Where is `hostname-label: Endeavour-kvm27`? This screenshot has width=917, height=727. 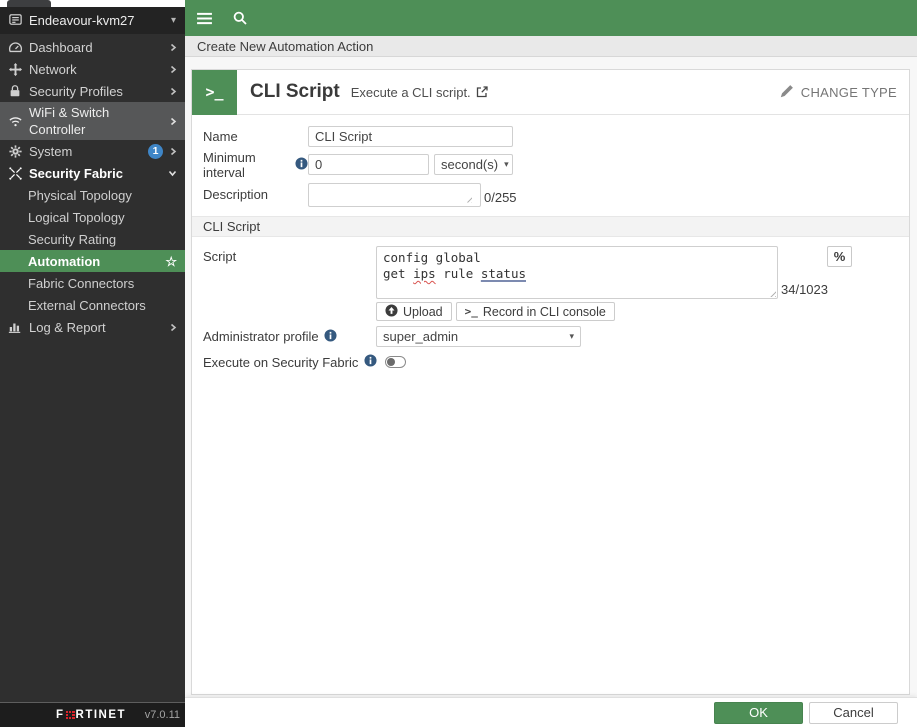 hostname-label: Endeavour-kvm27 is located at coordinates (82, 20).